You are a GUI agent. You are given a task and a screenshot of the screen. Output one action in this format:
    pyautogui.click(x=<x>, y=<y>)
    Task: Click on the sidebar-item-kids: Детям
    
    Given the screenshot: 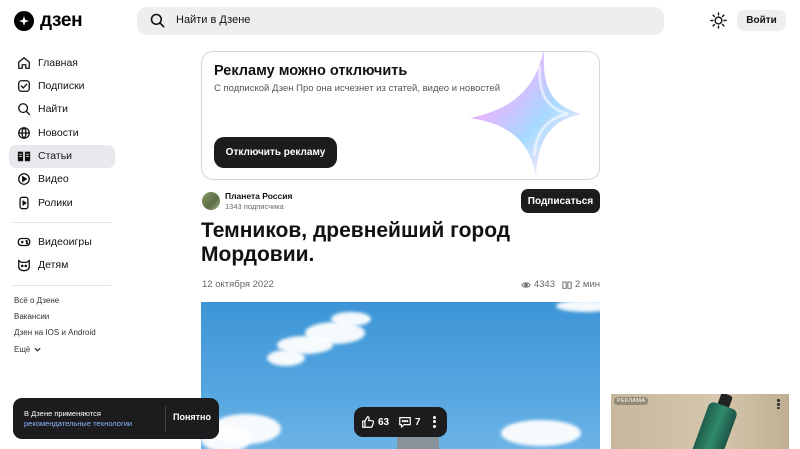 What is the action you would take?
    pyautogui.click(x=62, y=265)
    